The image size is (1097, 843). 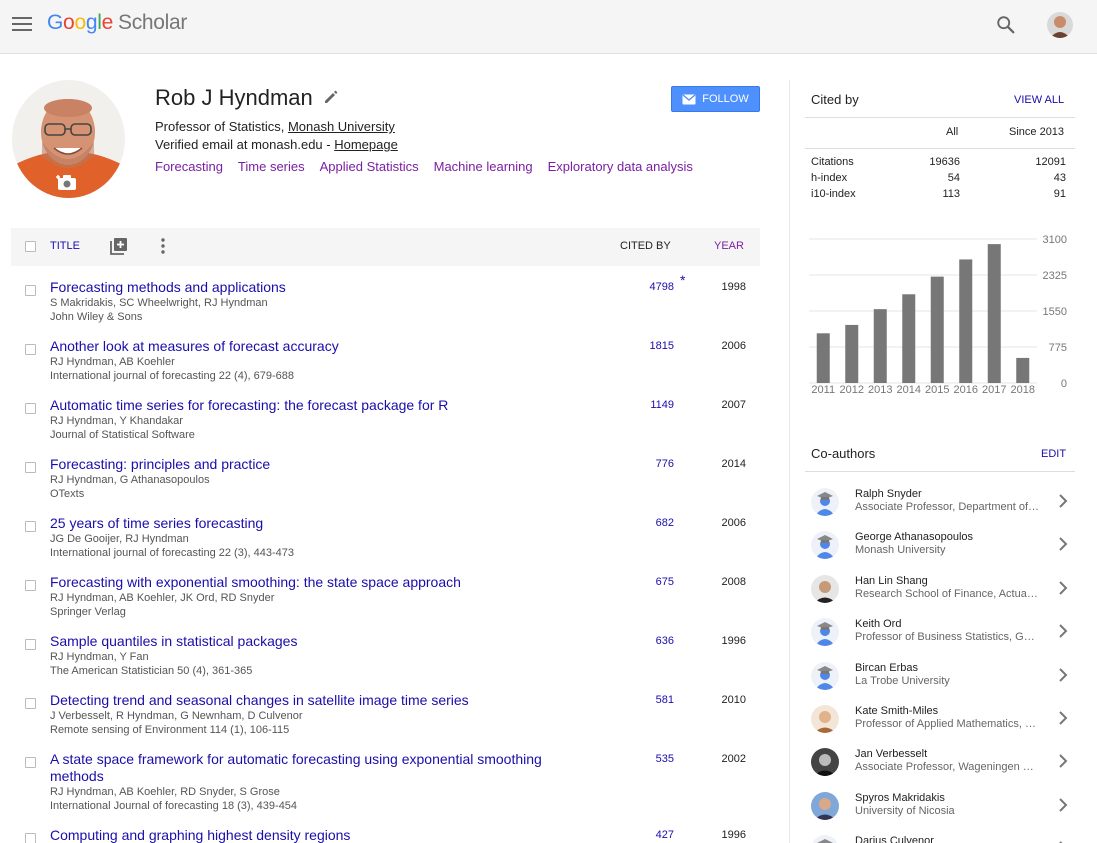 I want to click on merged-citation-star: *, so click(x=682, y=280).